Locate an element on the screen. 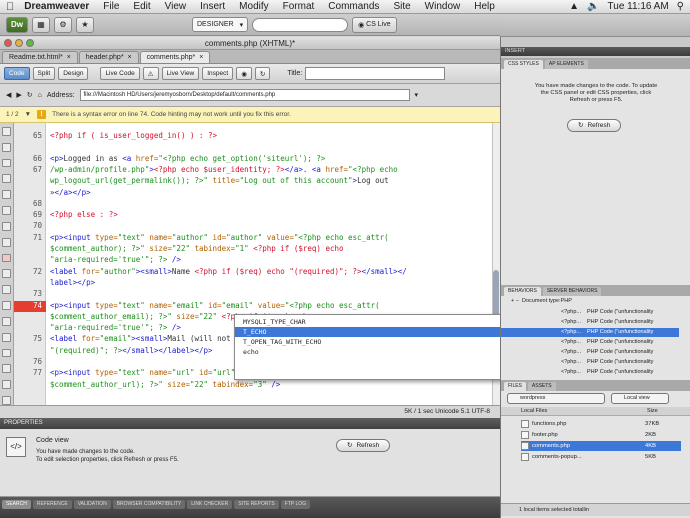 The image size is (690, 518). options-icon: ▾ is located at coordinates (417, 95).